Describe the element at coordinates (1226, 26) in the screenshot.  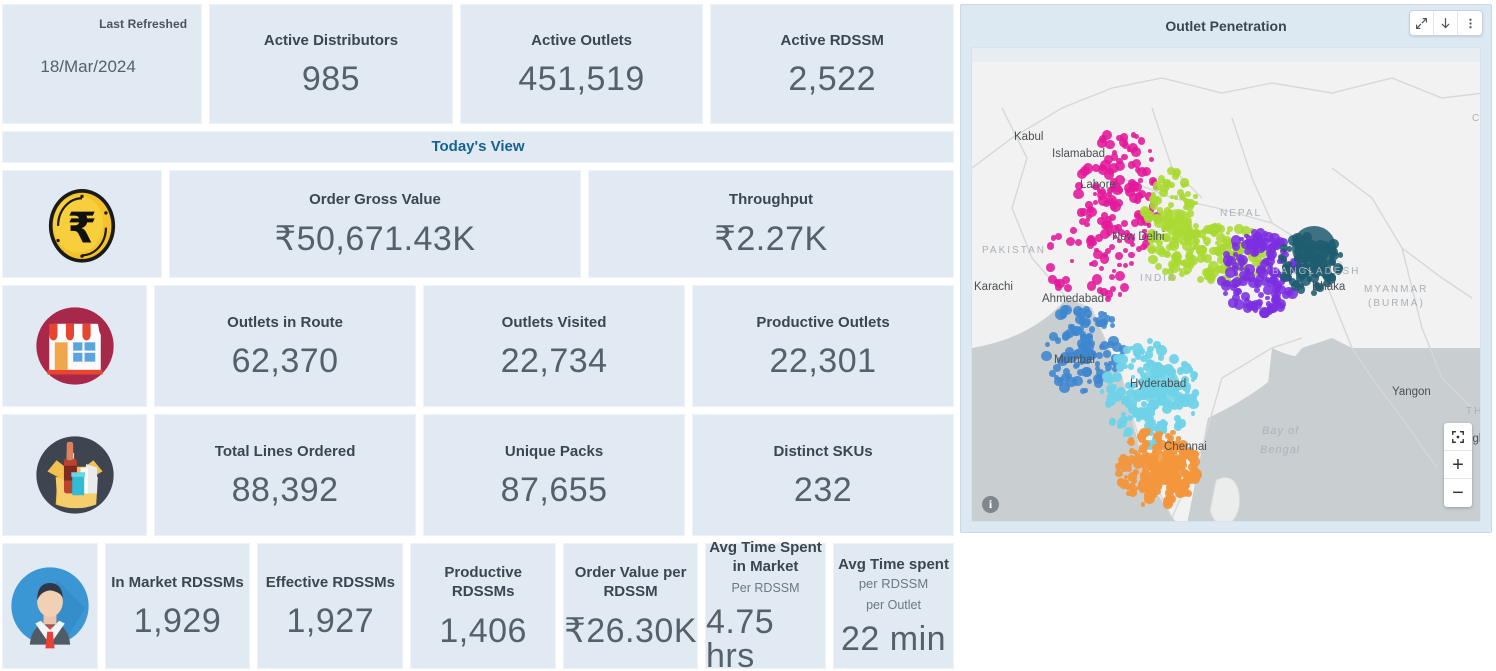
I see `map-header: Outlet Penetration` at that location.